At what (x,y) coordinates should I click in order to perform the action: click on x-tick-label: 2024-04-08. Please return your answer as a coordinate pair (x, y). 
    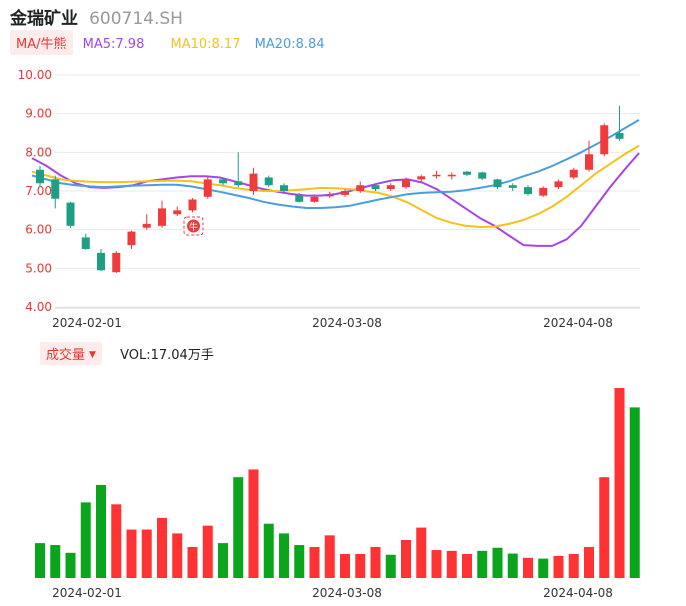
    Looking at the image, I should click on (578, 323).